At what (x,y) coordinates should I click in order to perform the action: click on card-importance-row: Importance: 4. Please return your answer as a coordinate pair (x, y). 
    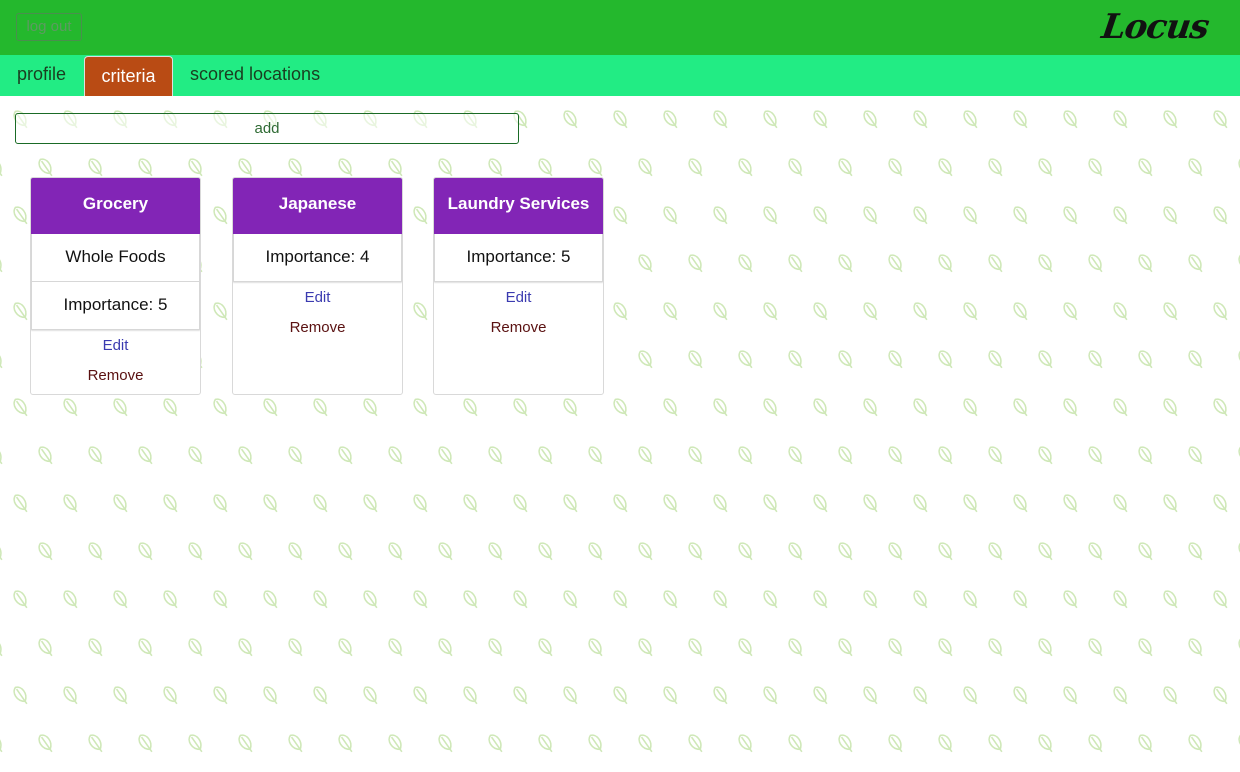
    Looking at the image, I should click on (317, 258).